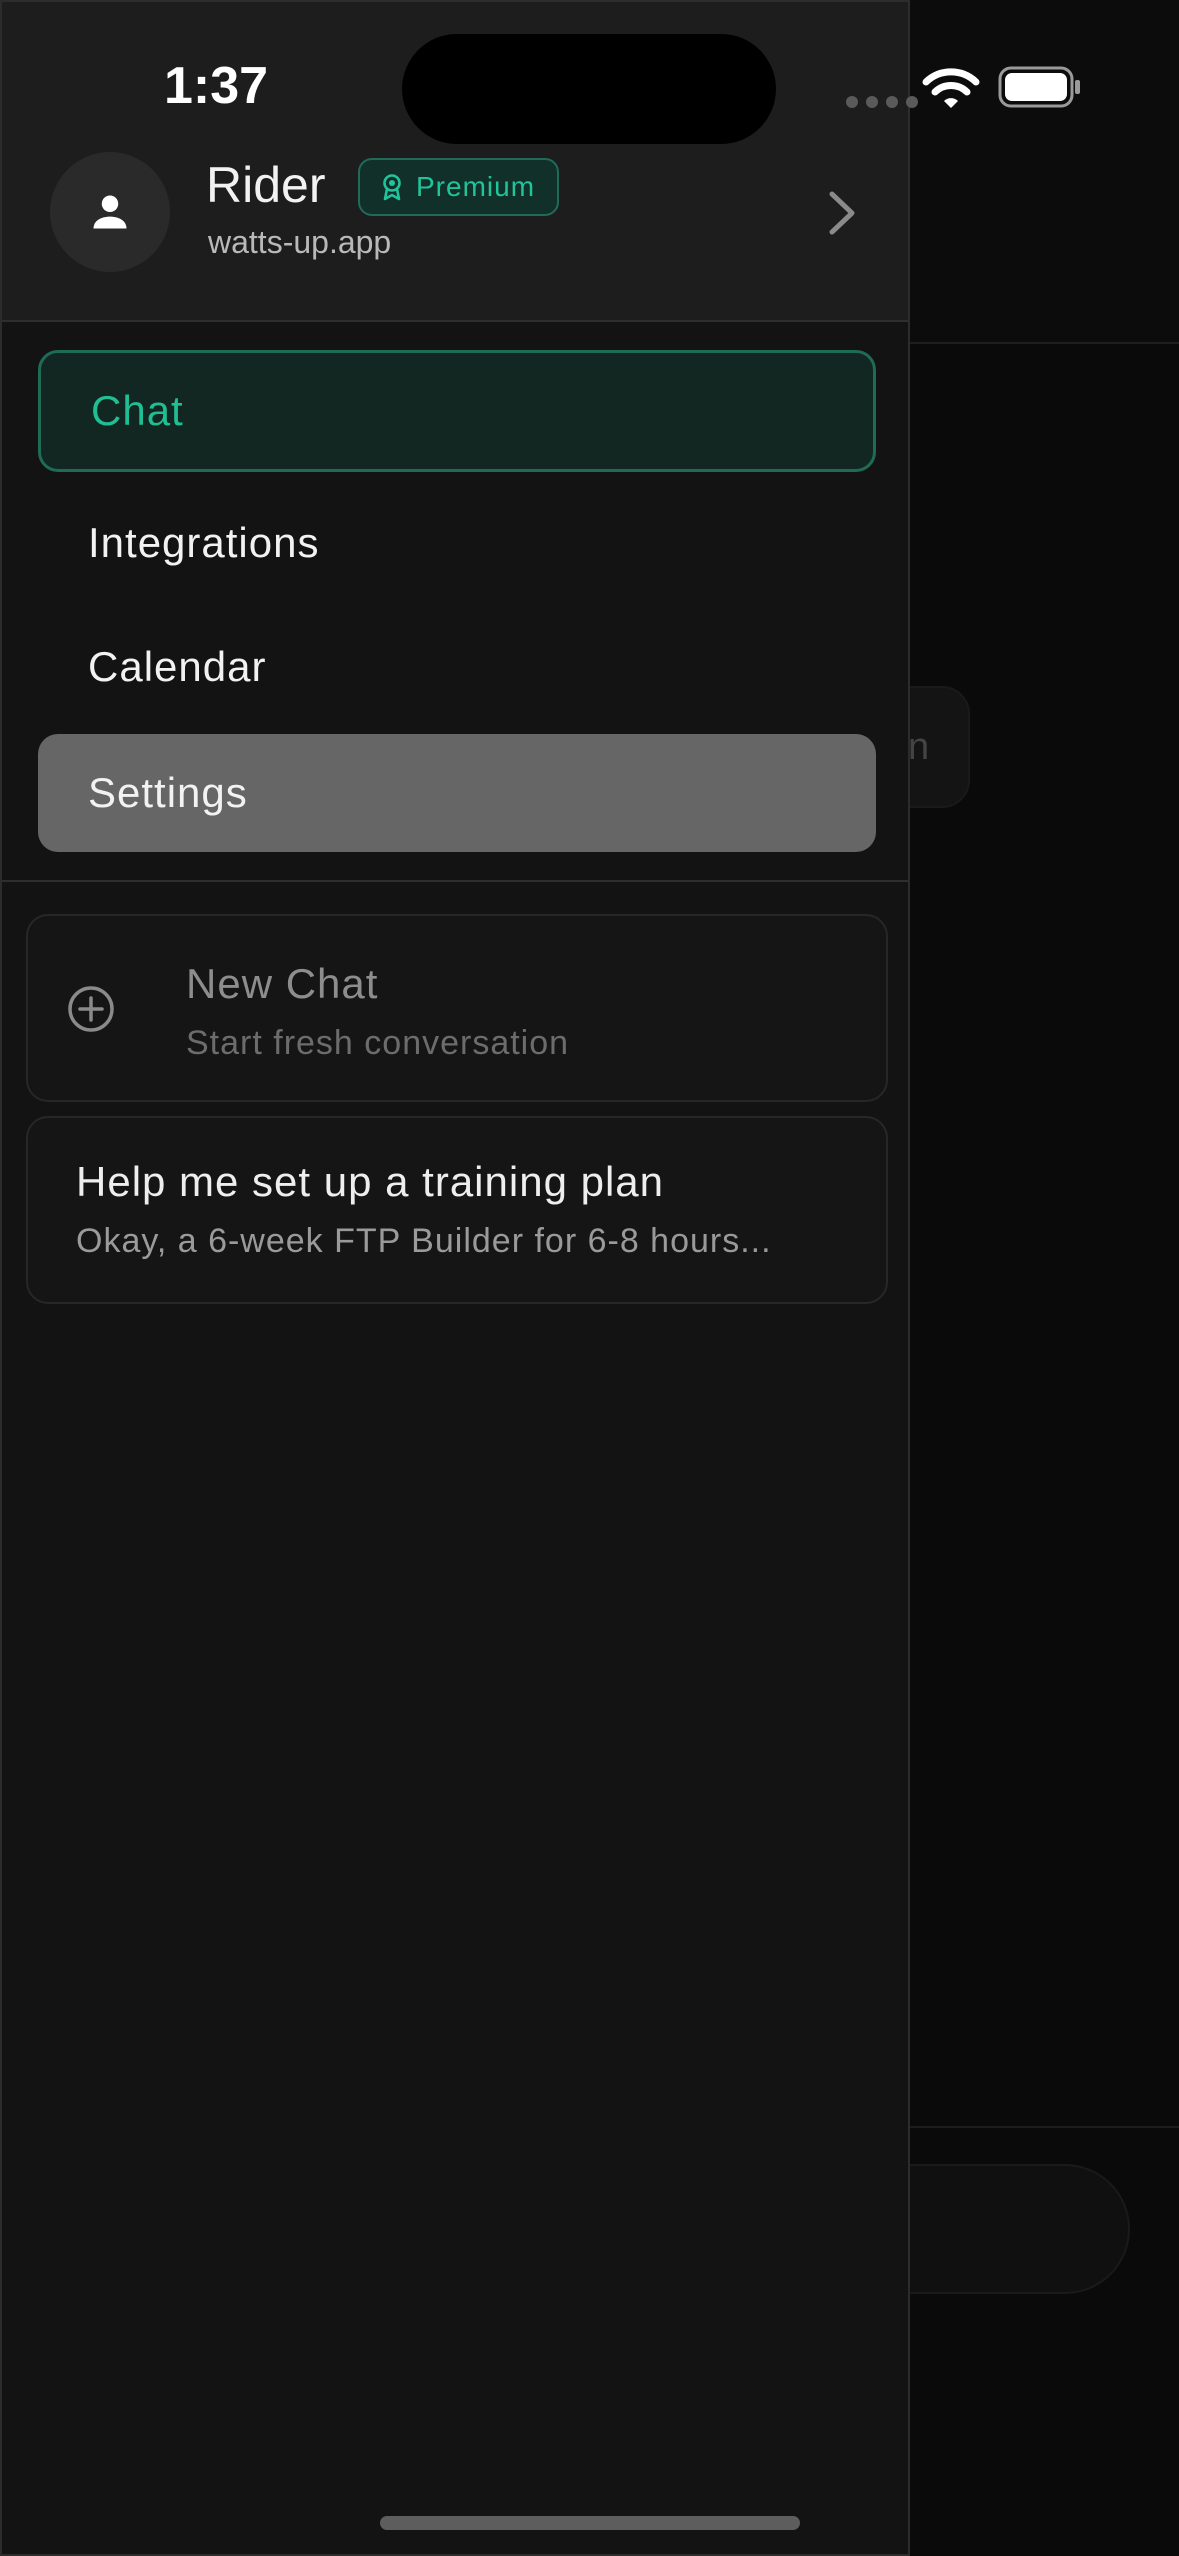 The width and height of the screenshot is (1179, 2556). What do you see at coordinates (216, 86) in the screenshot?
I see `status-time: 1:37` at bounding box center [216, 86].